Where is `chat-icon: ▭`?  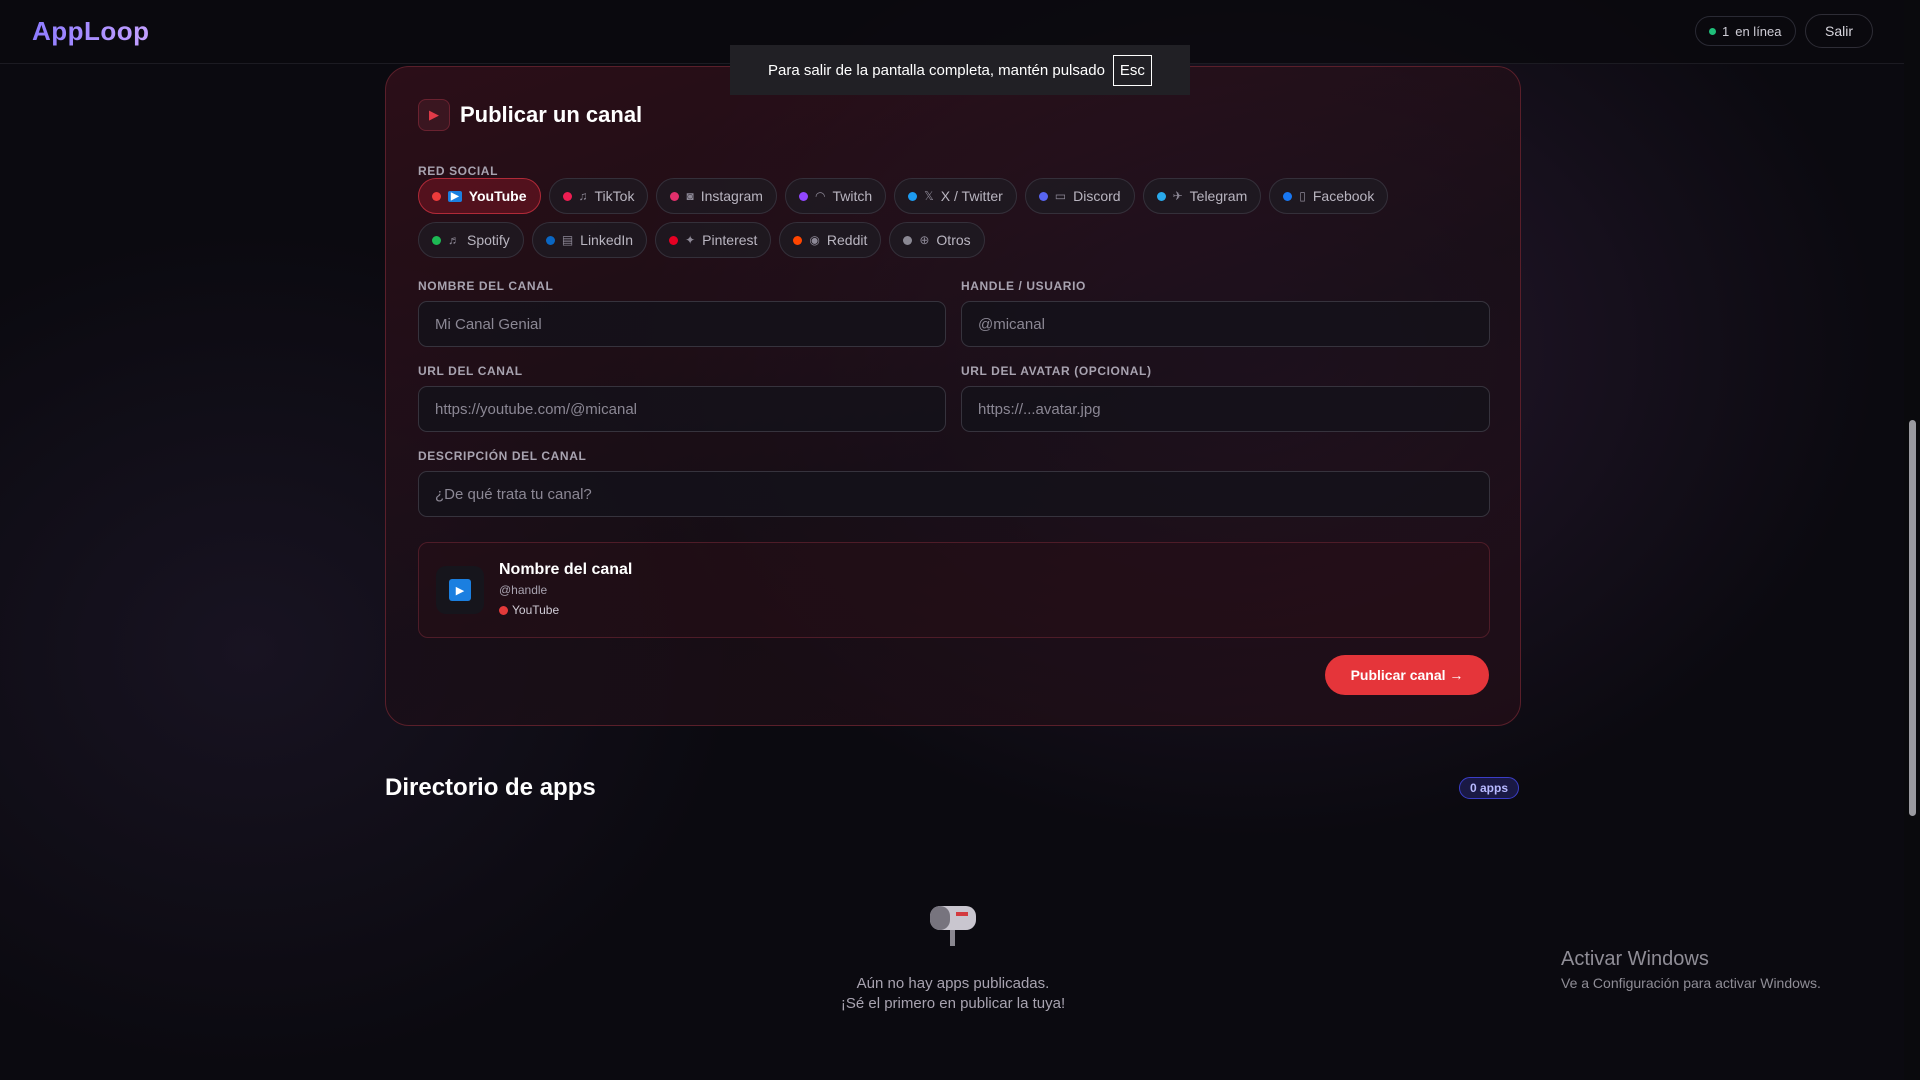 chat-icon: ▭ is located at coordinates (1060, 196).